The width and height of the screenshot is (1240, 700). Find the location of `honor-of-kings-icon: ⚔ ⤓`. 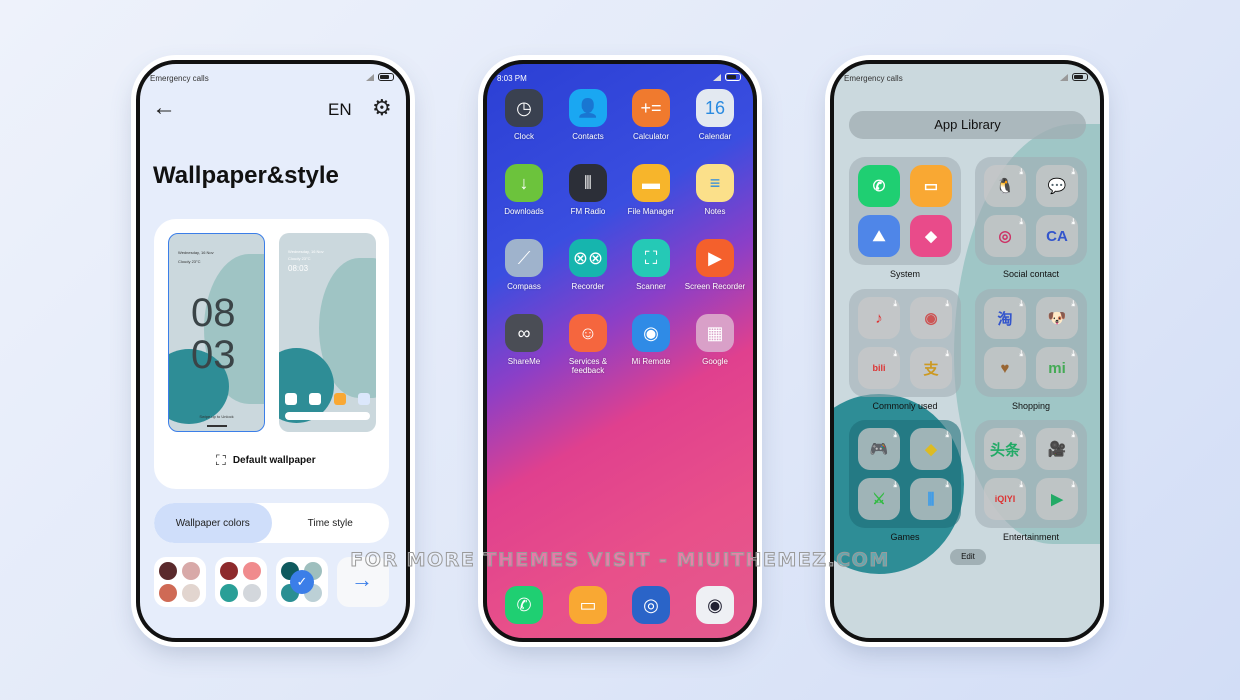

honor-of-kings-icon: ⚔ ⤓ is located at coordinates (879, 499).